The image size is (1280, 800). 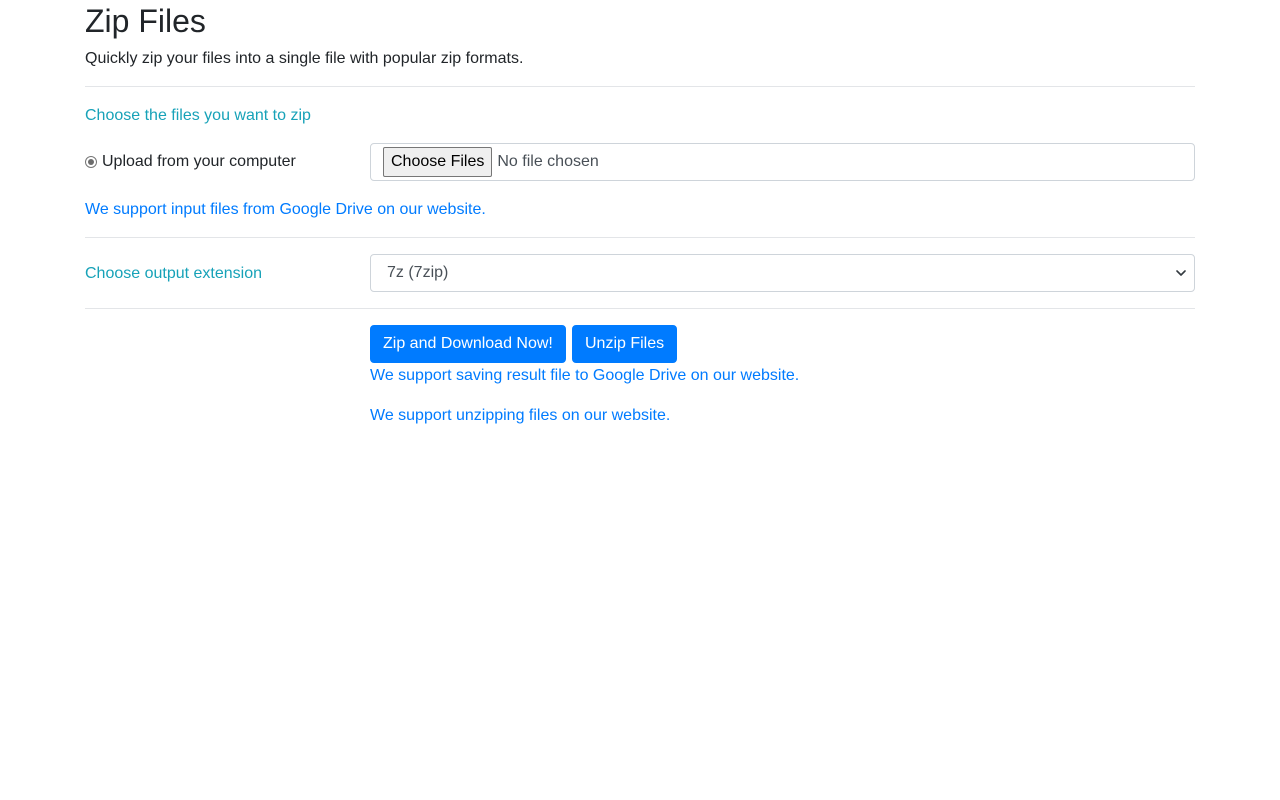 What do you see at coordinates (782, 162) in the screenshot?
I see `file-input: Choose Files No file chosen` at bounding box center [782, 162].